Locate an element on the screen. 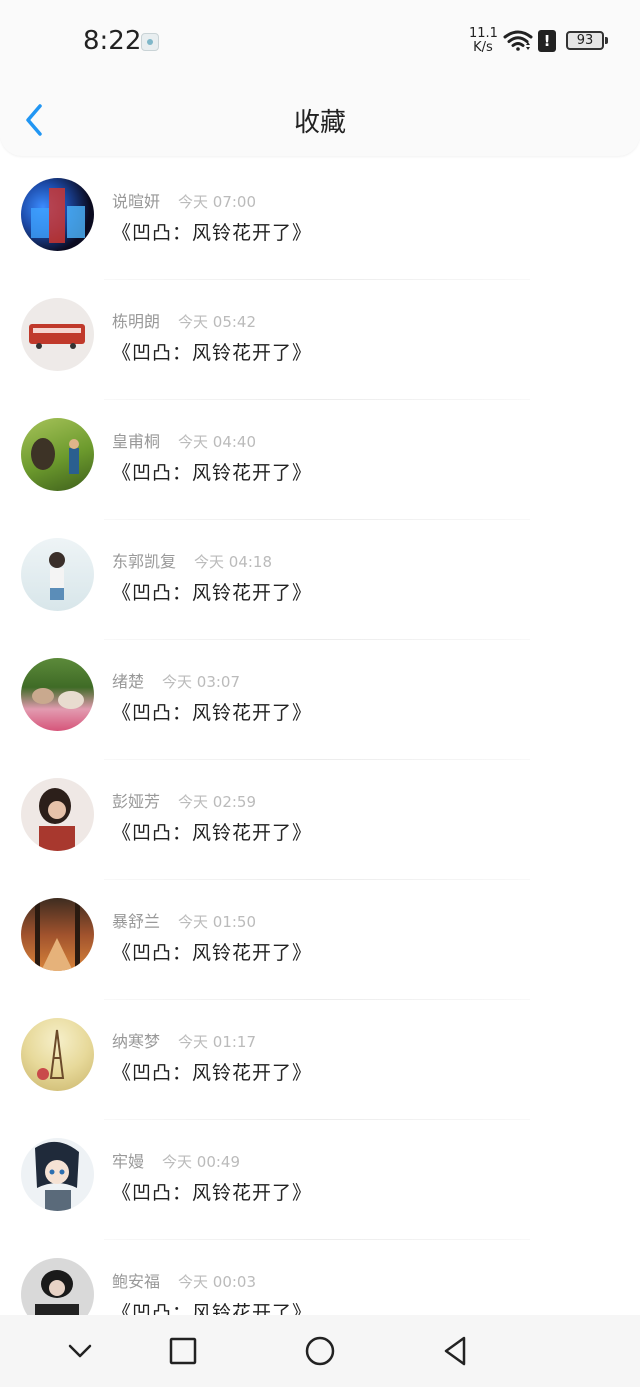 Image resolution: width=640 pixels, height=1387 pixels. nav-header: 收藏 is located at coordinates (320, 118).